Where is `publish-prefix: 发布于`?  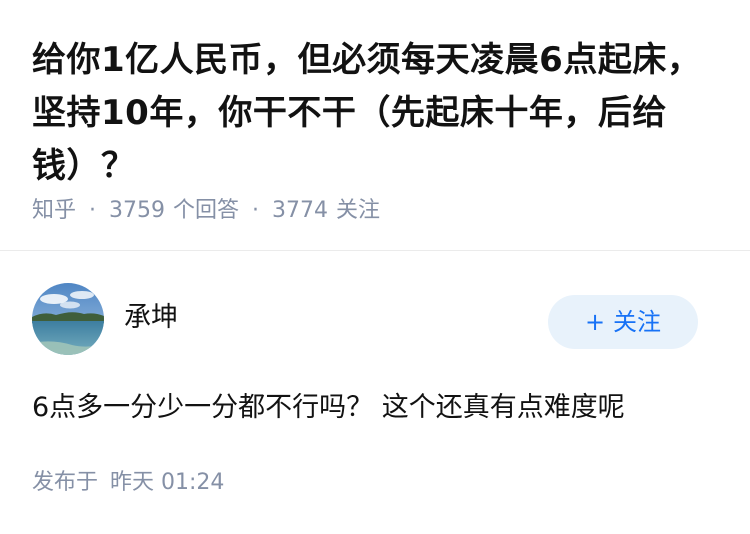 publish-prefix: 发布于 is located at coordinates (65, 482).